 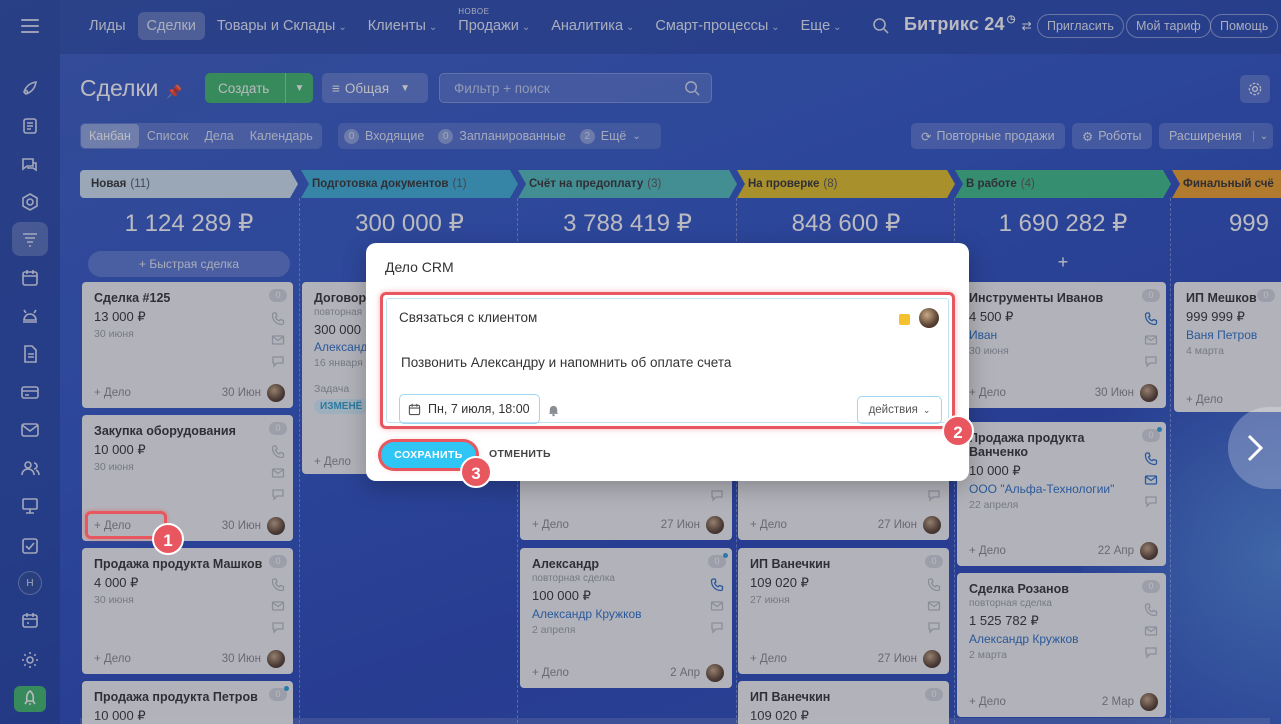 I want to click on step-marker-2: 2, so click(x=958, y=431).